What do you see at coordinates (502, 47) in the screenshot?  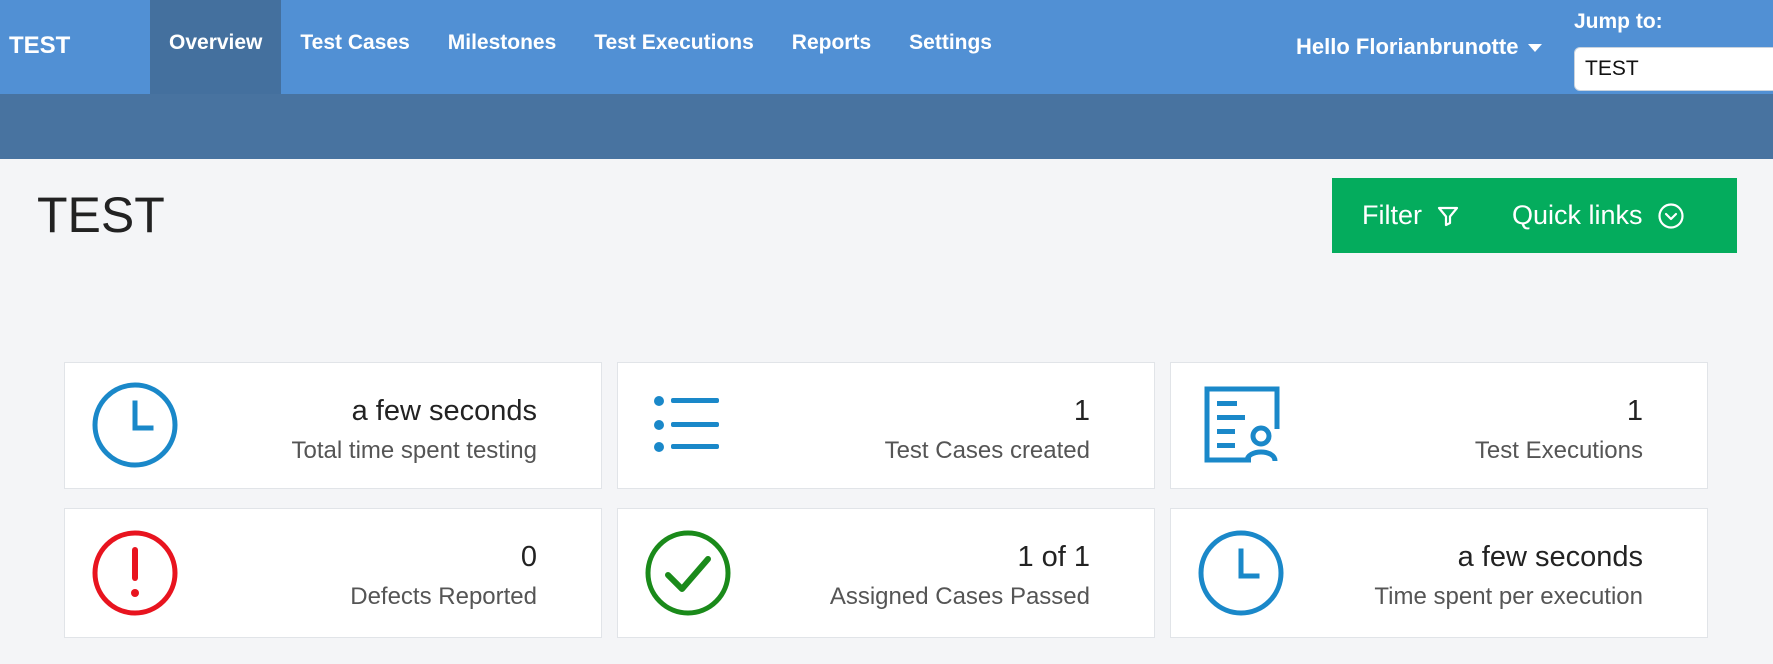 I see `nav-item-milestones: Milestones` at bounding box center [502, 47].